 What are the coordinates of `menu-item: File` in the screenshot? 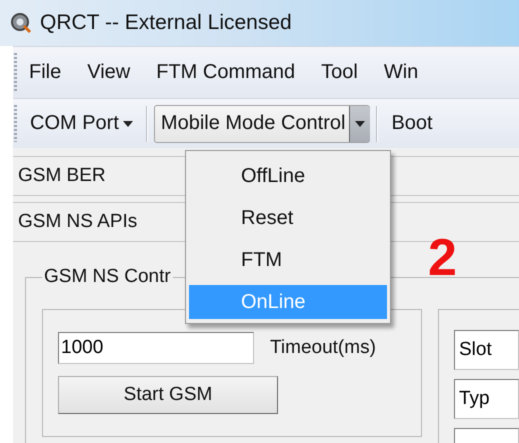 It's located at (45, 72).